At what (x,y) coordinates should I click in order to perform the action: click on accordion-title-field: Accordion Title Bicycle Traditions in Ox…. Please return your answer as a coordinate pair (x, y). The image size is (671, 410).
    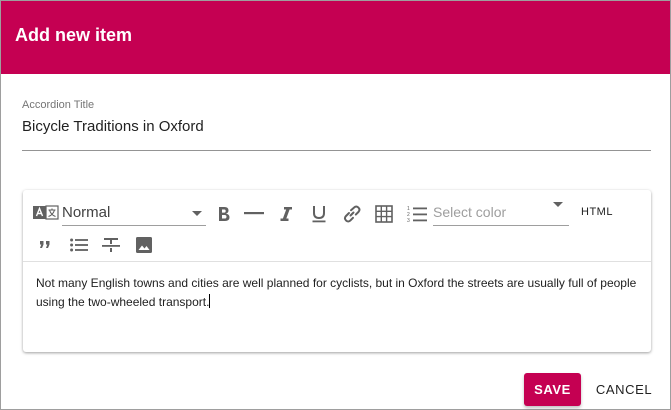
    Looking at the image, I should click on (336, 125).